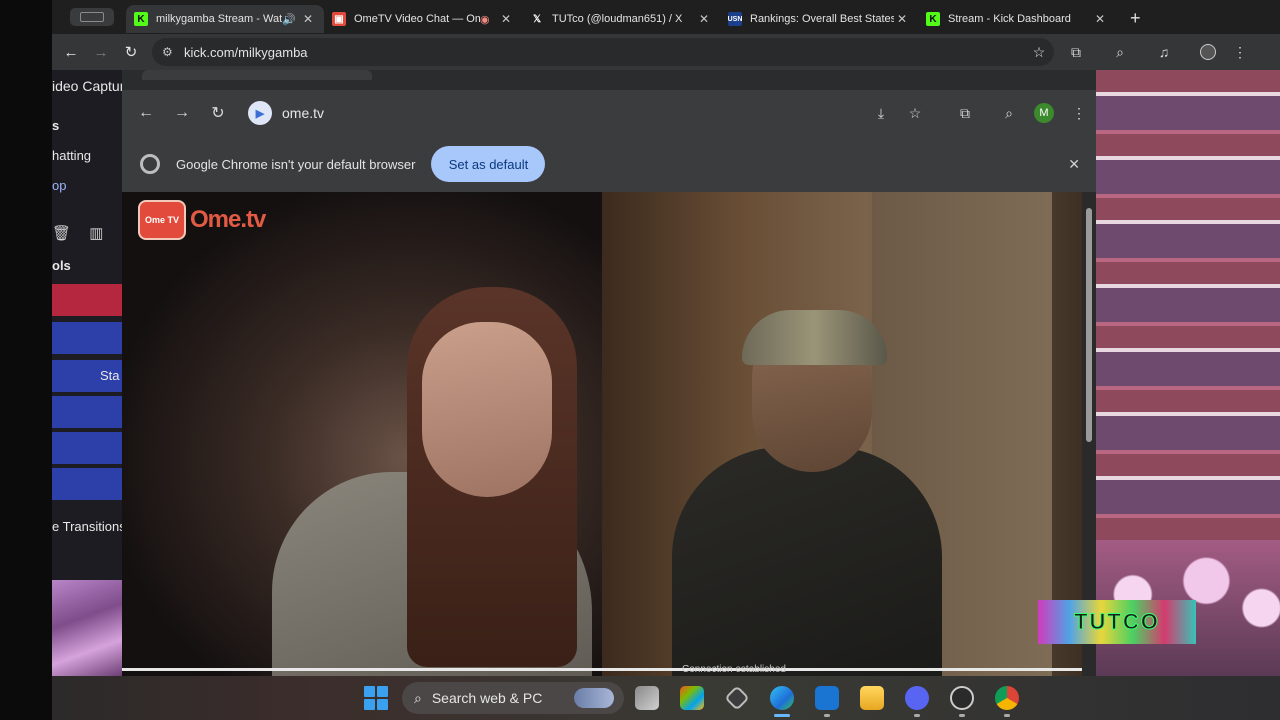 The height and width of the screenshot is (720, 1280). Describe the element at coordinates (339, 19) in the screenshot. I see `ometv-icon: ▣` at that location.